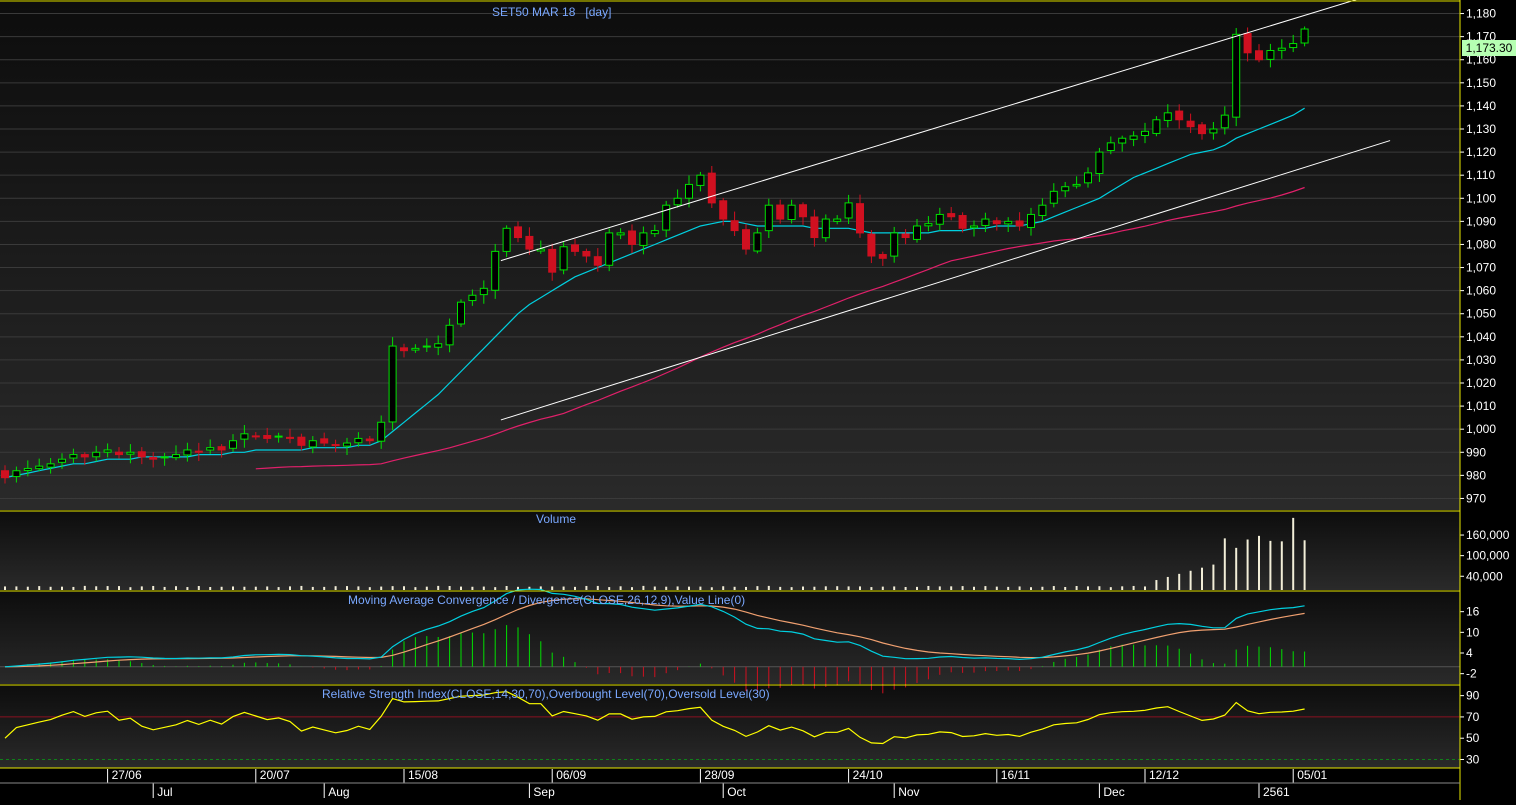  What do you see at coordinates (1473, 738) in the screenshot?
I see `rsi-tick-label: 50` at bounding box center [1473, 738].